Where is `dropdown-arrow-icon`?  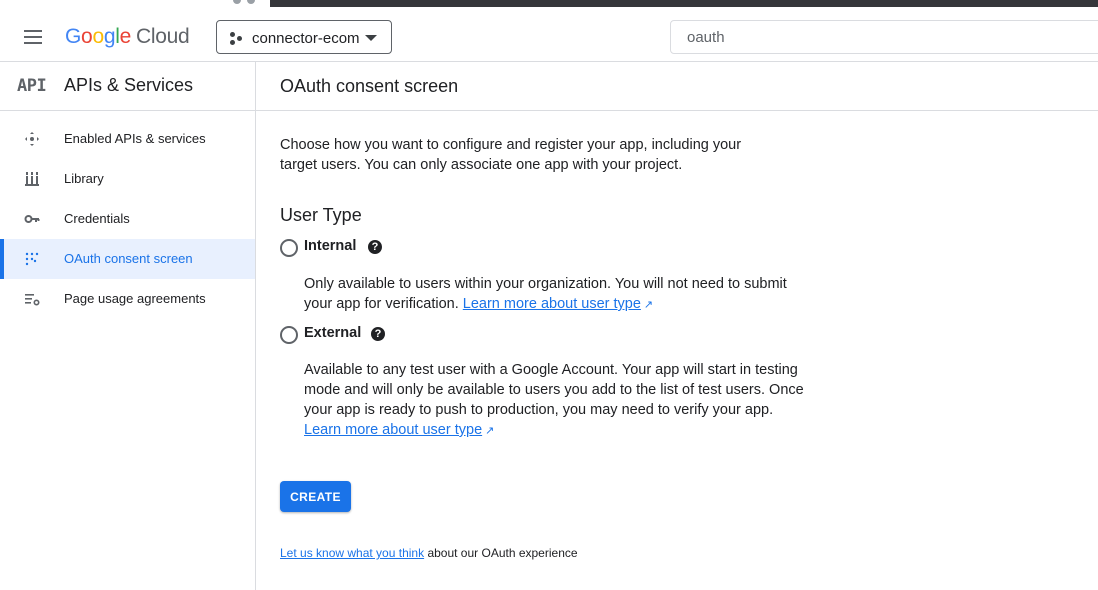
dropdown-arrow-icon is located at coordinates (371, 38).